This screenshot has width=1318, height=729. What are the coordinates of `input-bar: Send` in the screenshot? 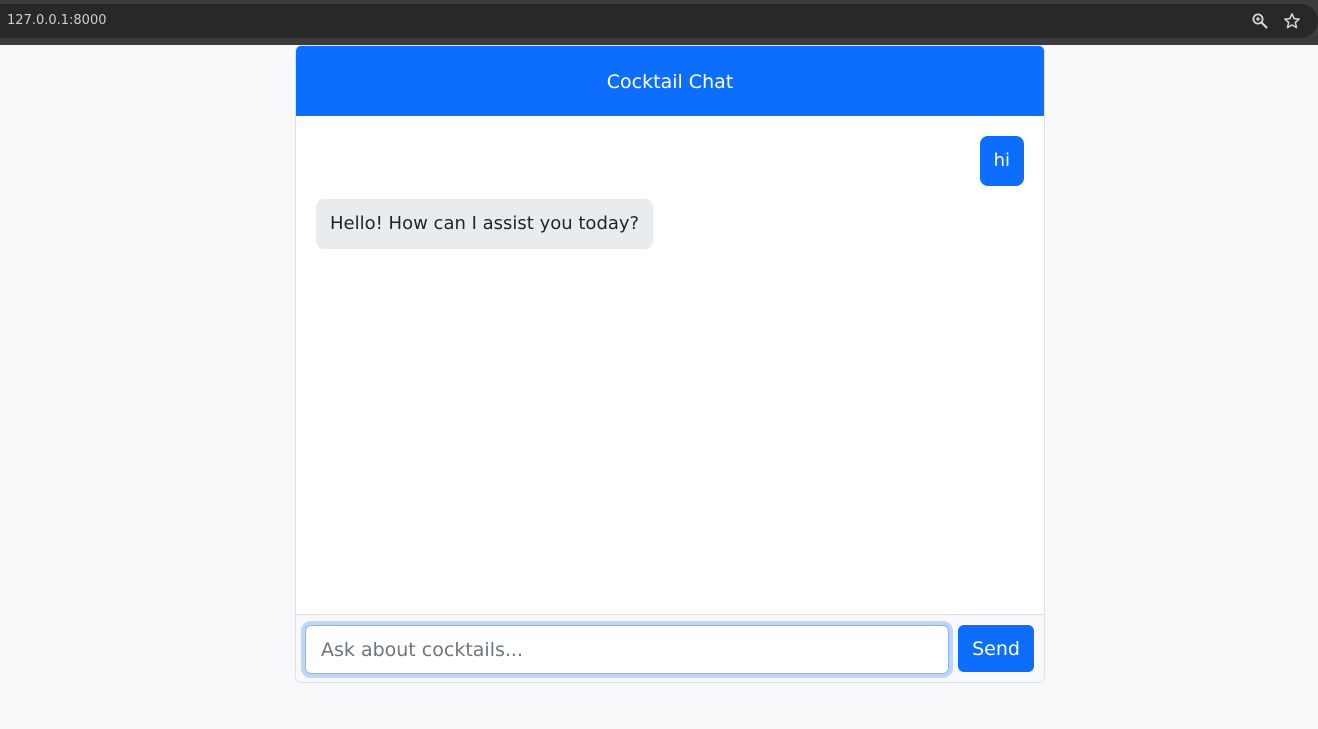 It's located at (670, 648).